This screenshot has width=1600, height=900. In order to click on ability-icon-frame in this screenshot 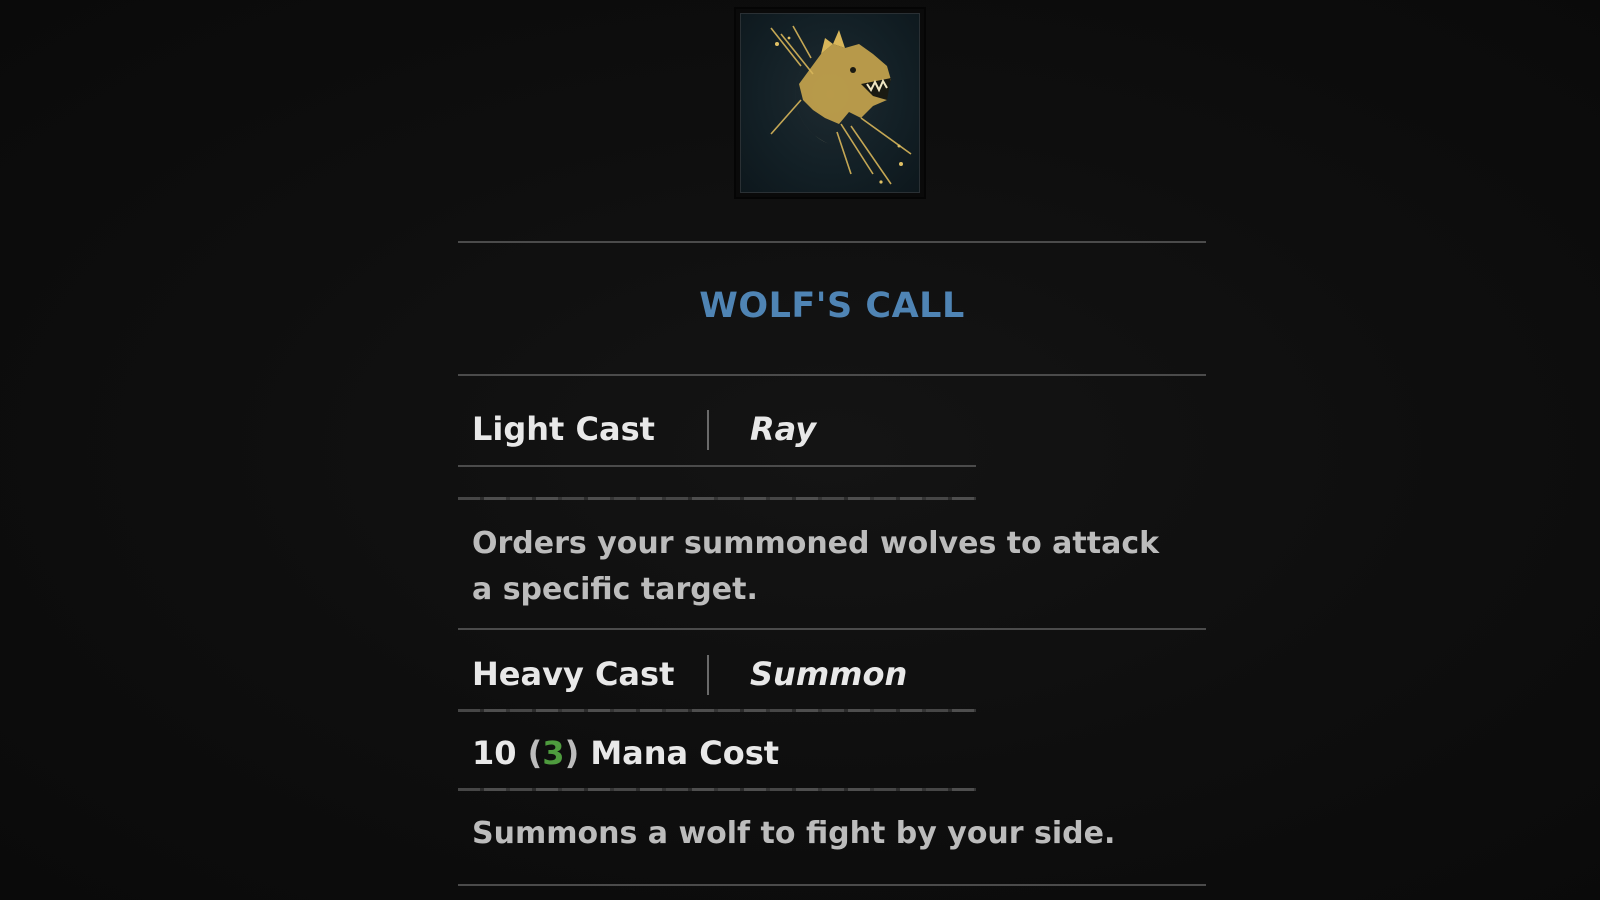, I will do `click(830, 103)`.